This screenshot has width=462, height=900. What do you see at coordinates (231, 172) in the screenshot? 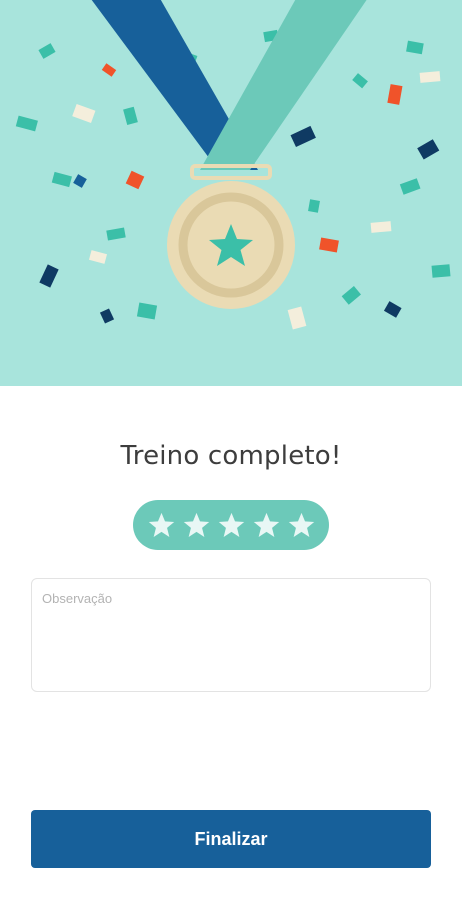
I see `medal-clasp` at bounding box center [231, 172].